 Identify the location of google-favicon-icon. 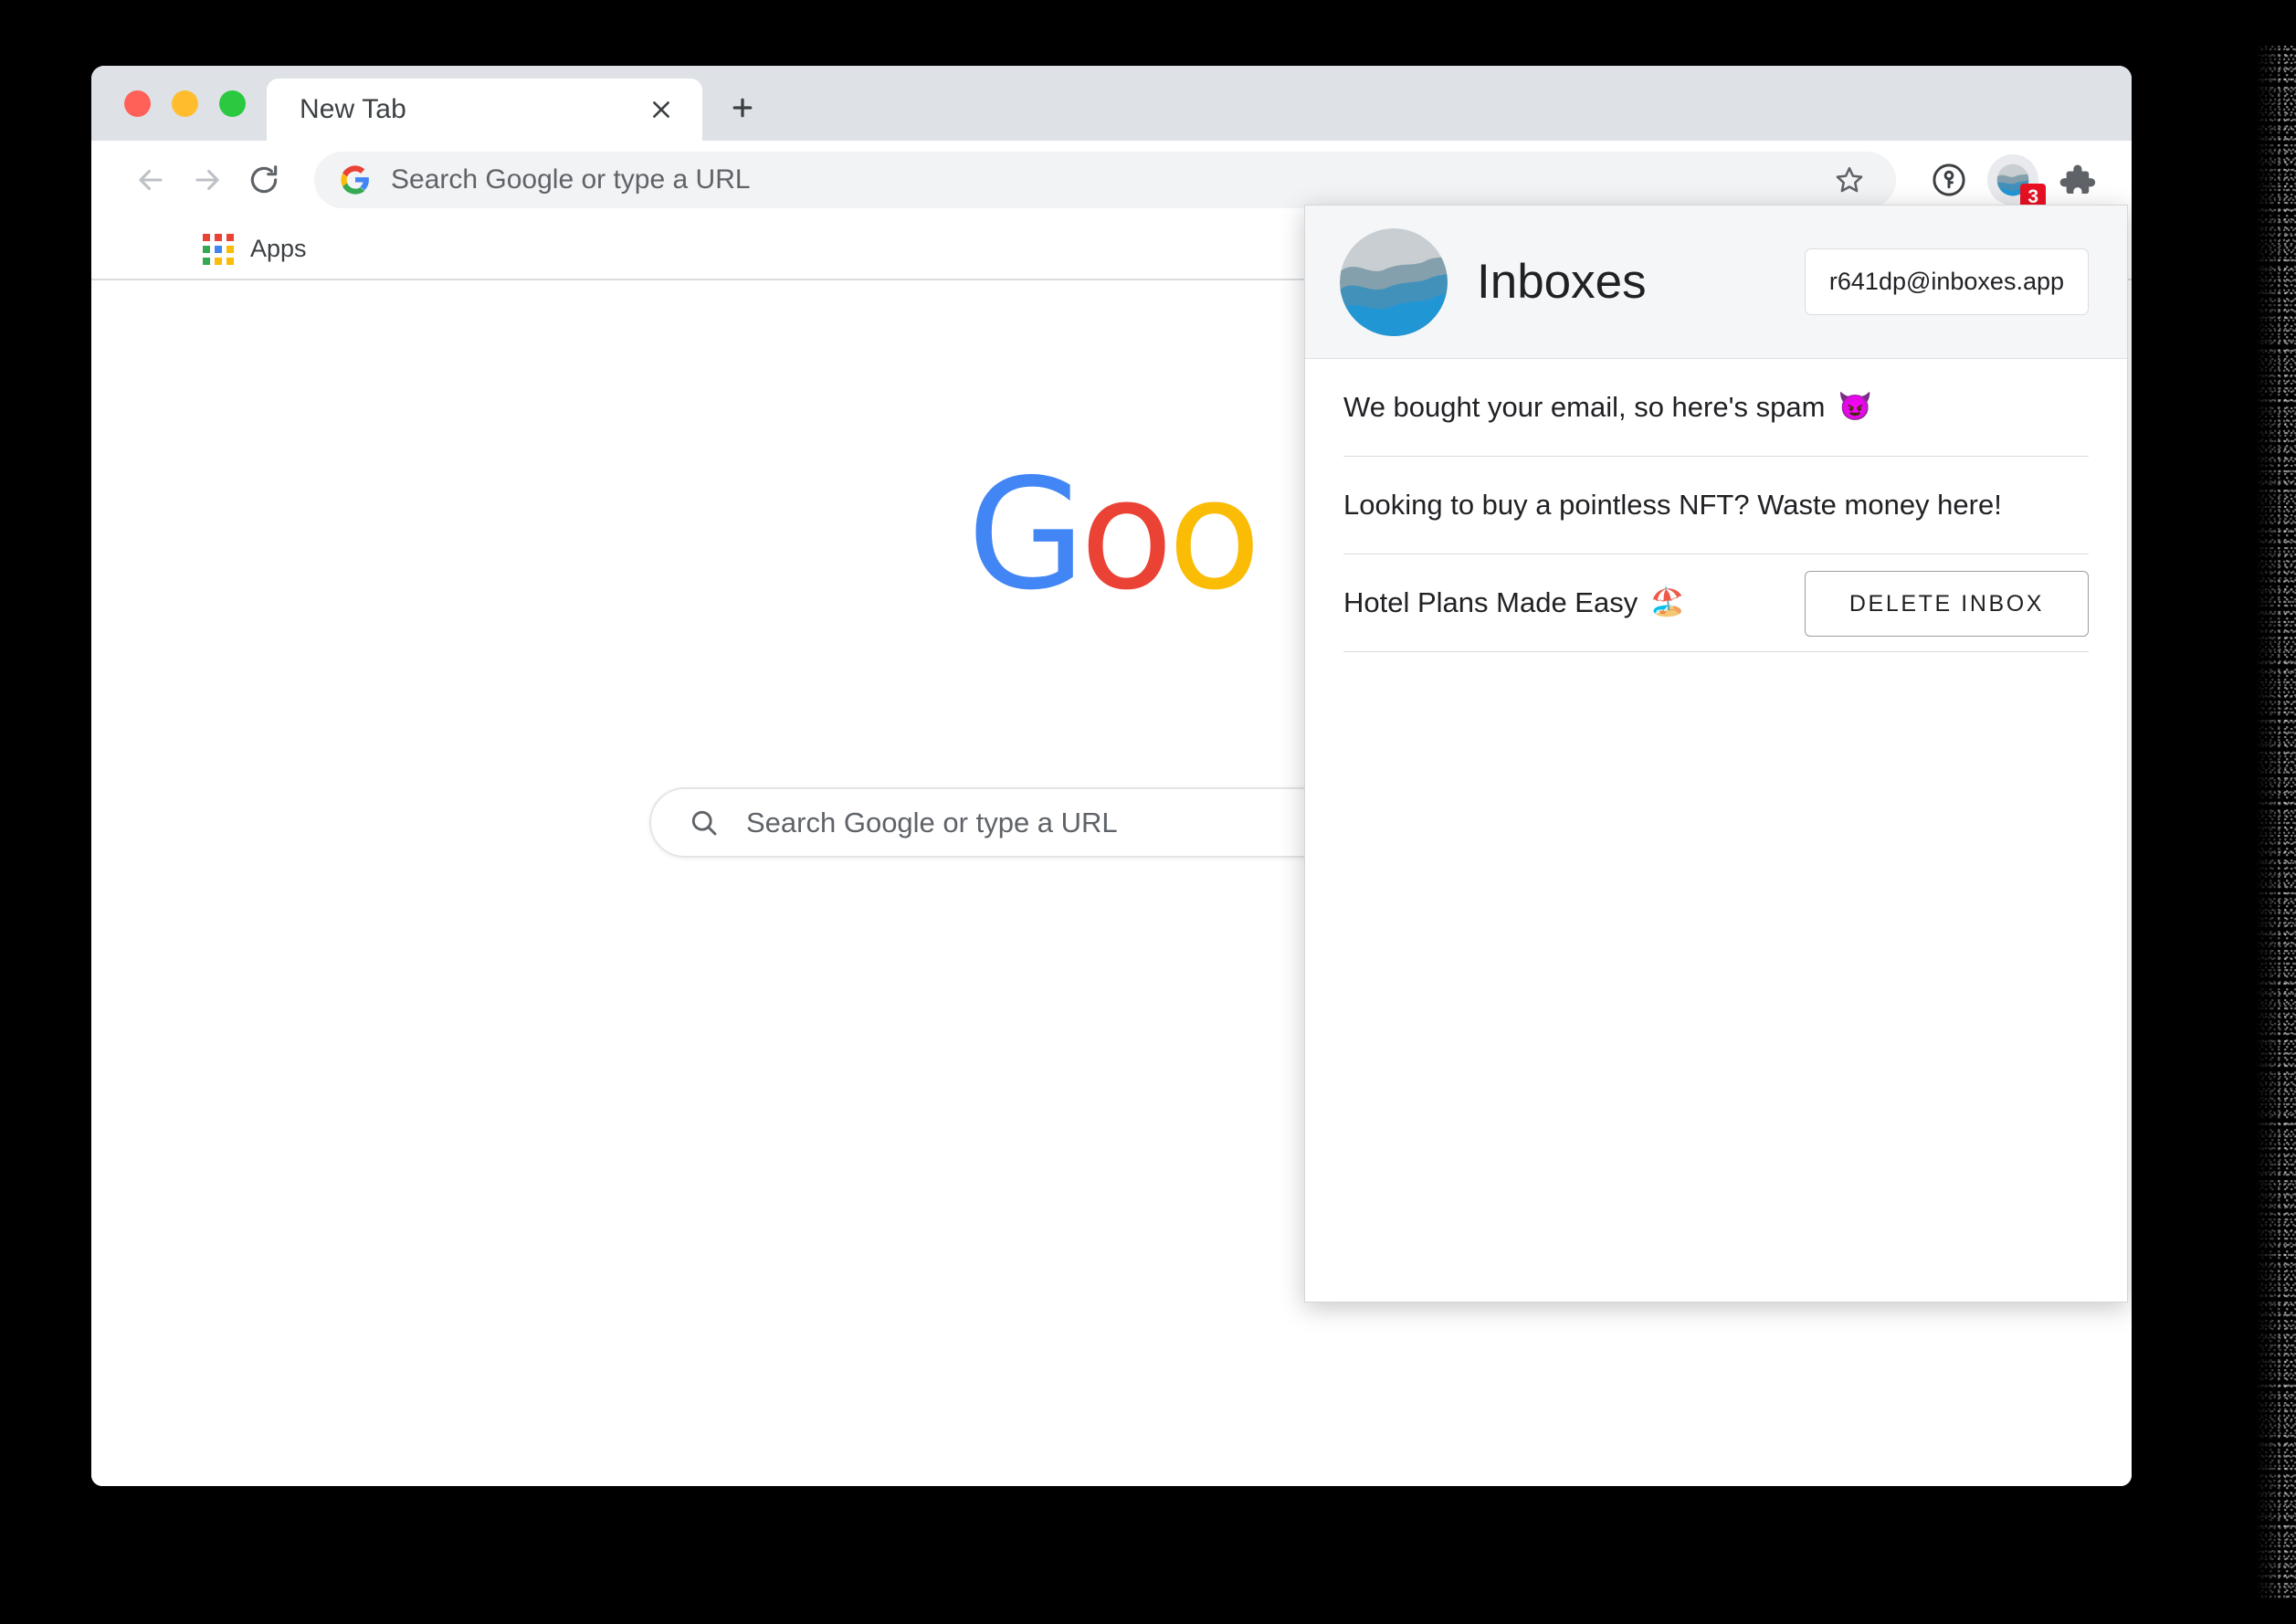
(355, 179).